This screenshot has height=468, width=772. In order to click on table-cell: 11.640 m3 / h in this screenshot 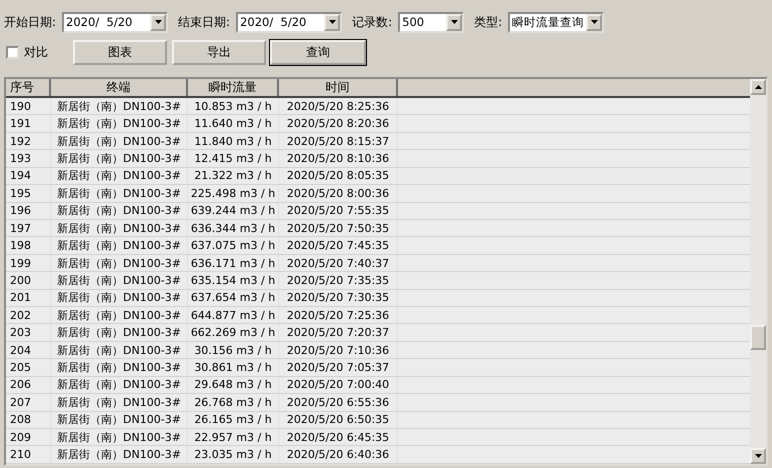, I will do `click(233, 123)`.